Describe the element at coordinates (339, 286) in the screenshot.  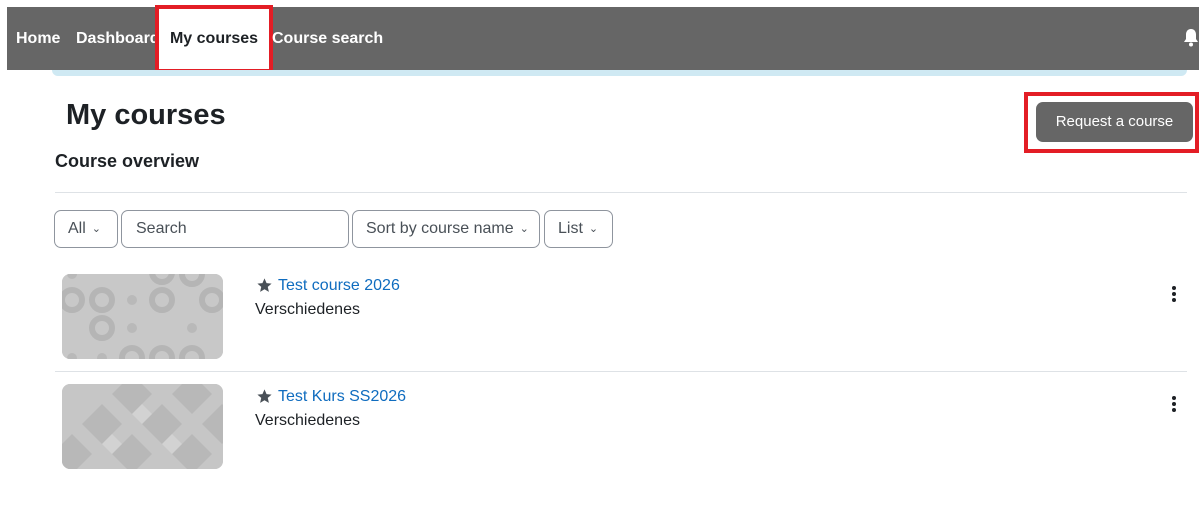
I see `course-link: Test course 2026` at that location.